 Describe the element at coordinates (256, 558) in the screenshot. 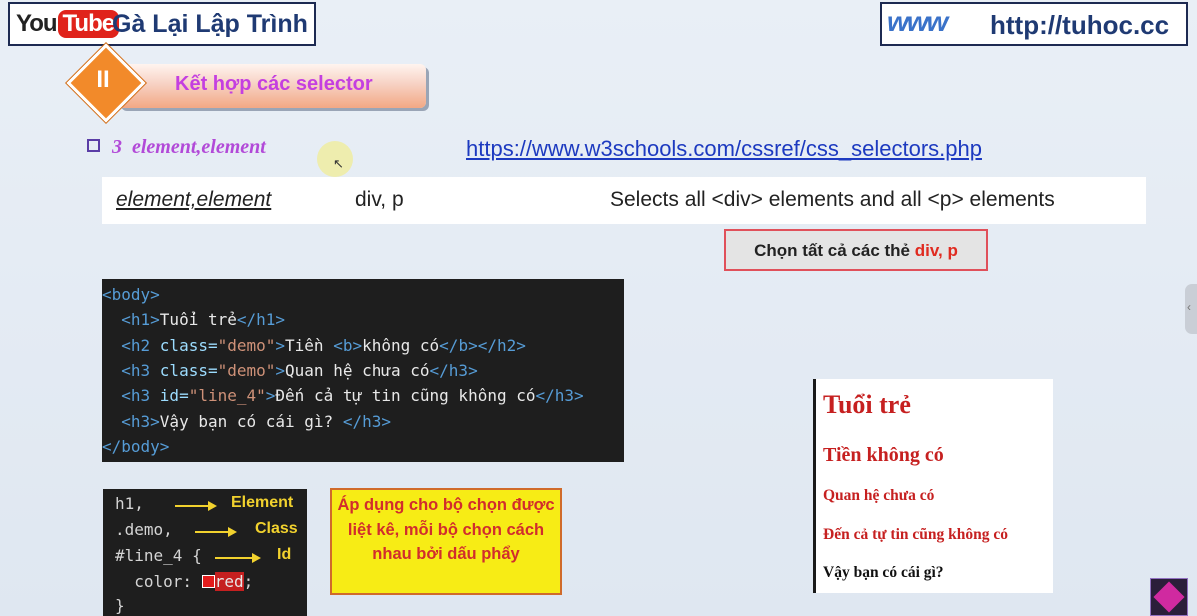

I see `arrow-head-id-icon` at that location.